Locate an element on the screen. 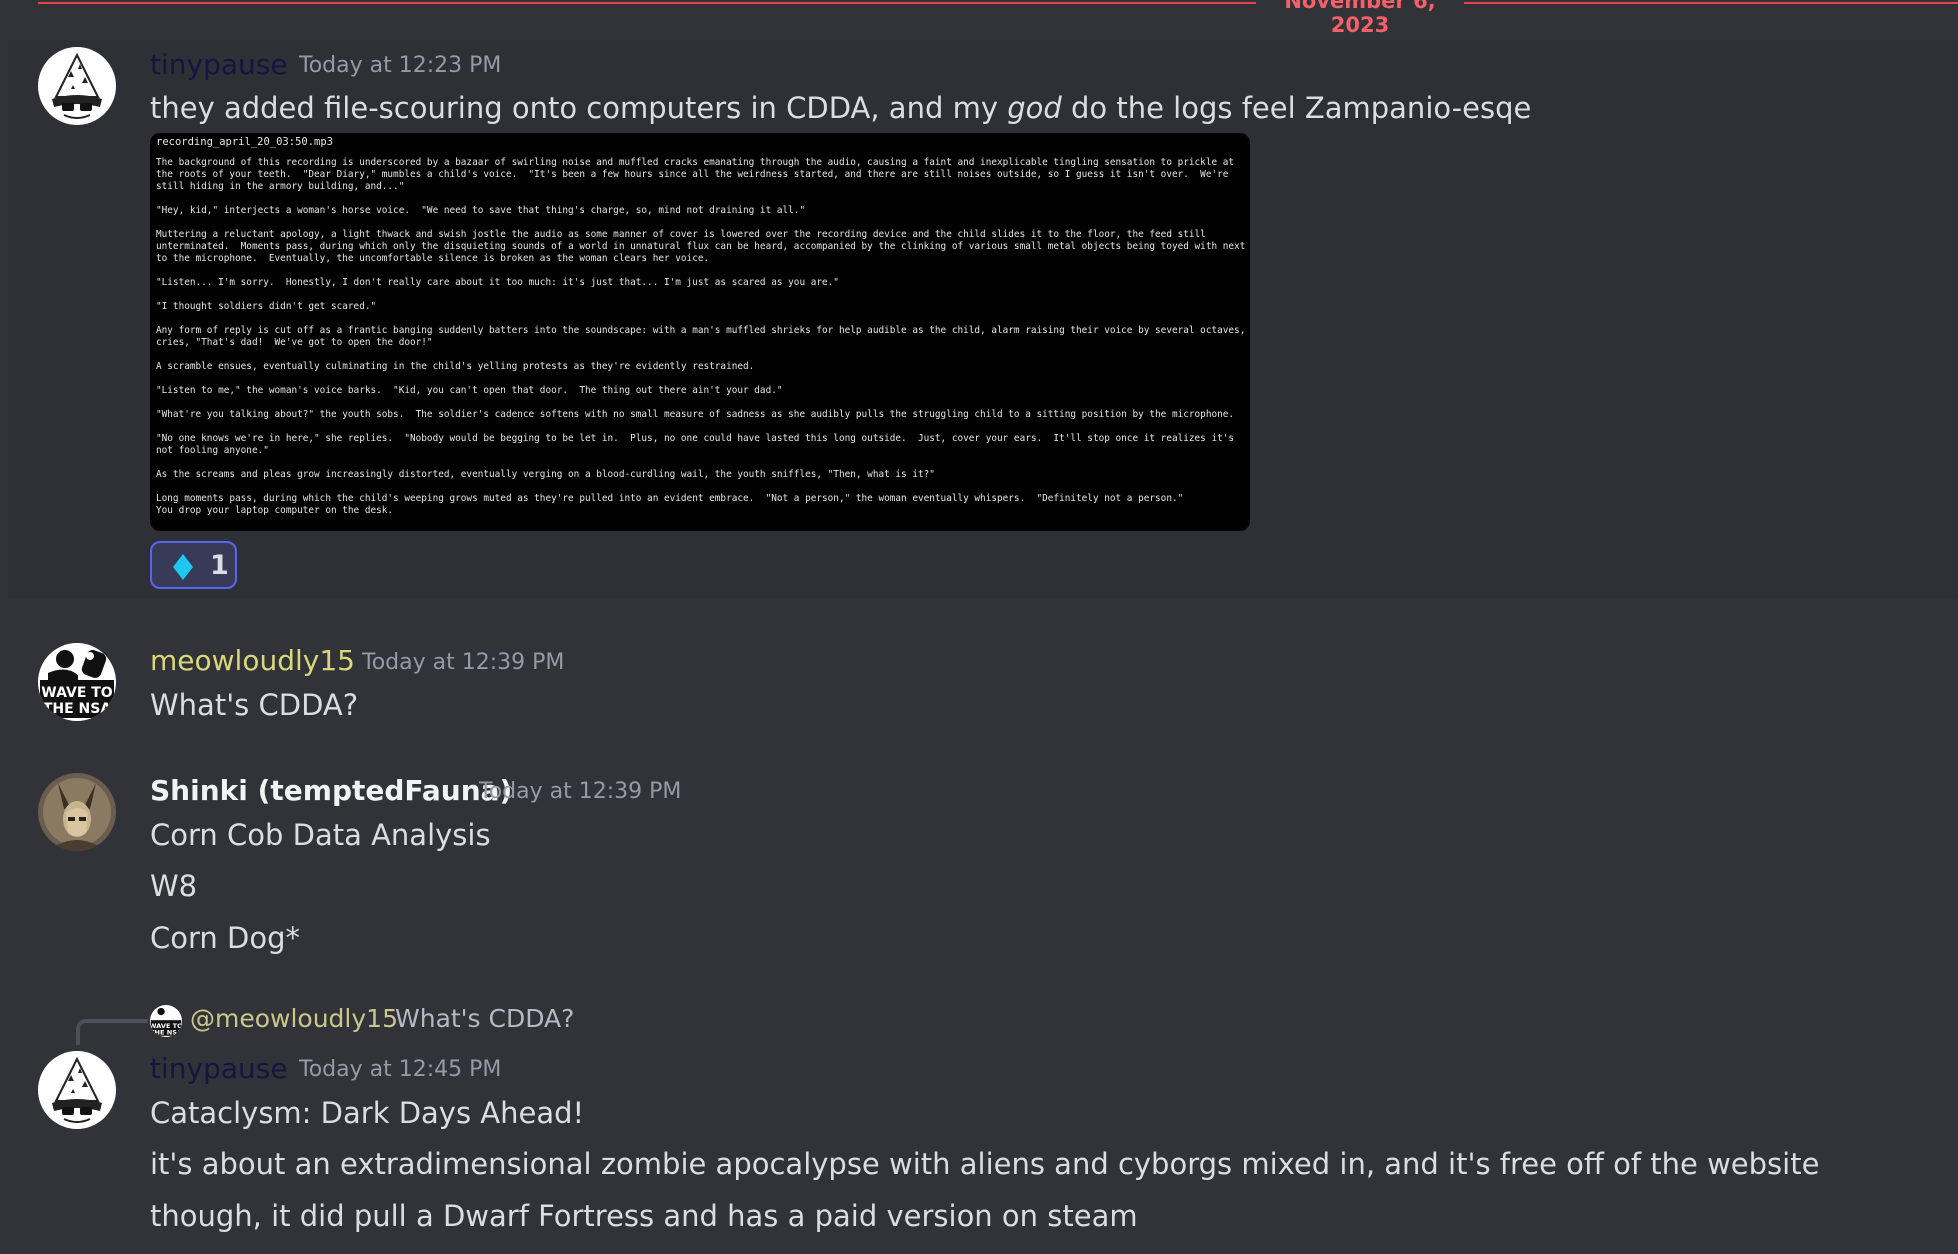 The image size is (1958, 1254). attachment-filename: recording_april_20_03:50.mp3 is located at coordinates (245, 142).